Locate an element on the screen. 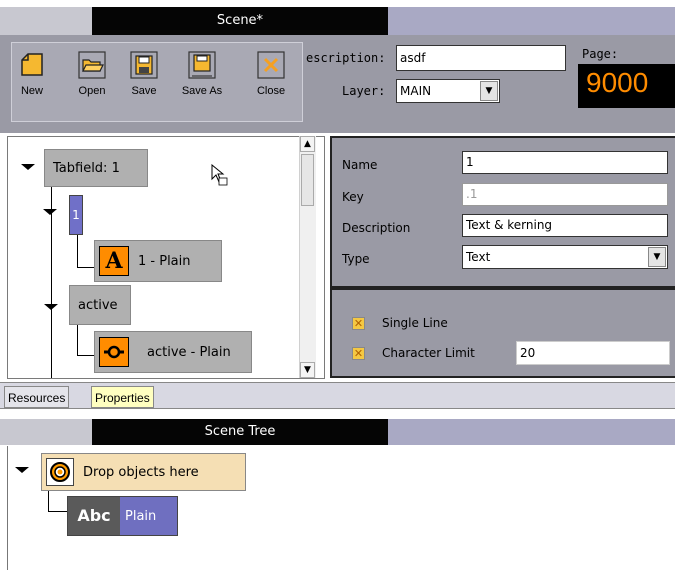 The height and width of the screenshot is (570, 675). key-input: .1 is located at coordinates (565, 194).